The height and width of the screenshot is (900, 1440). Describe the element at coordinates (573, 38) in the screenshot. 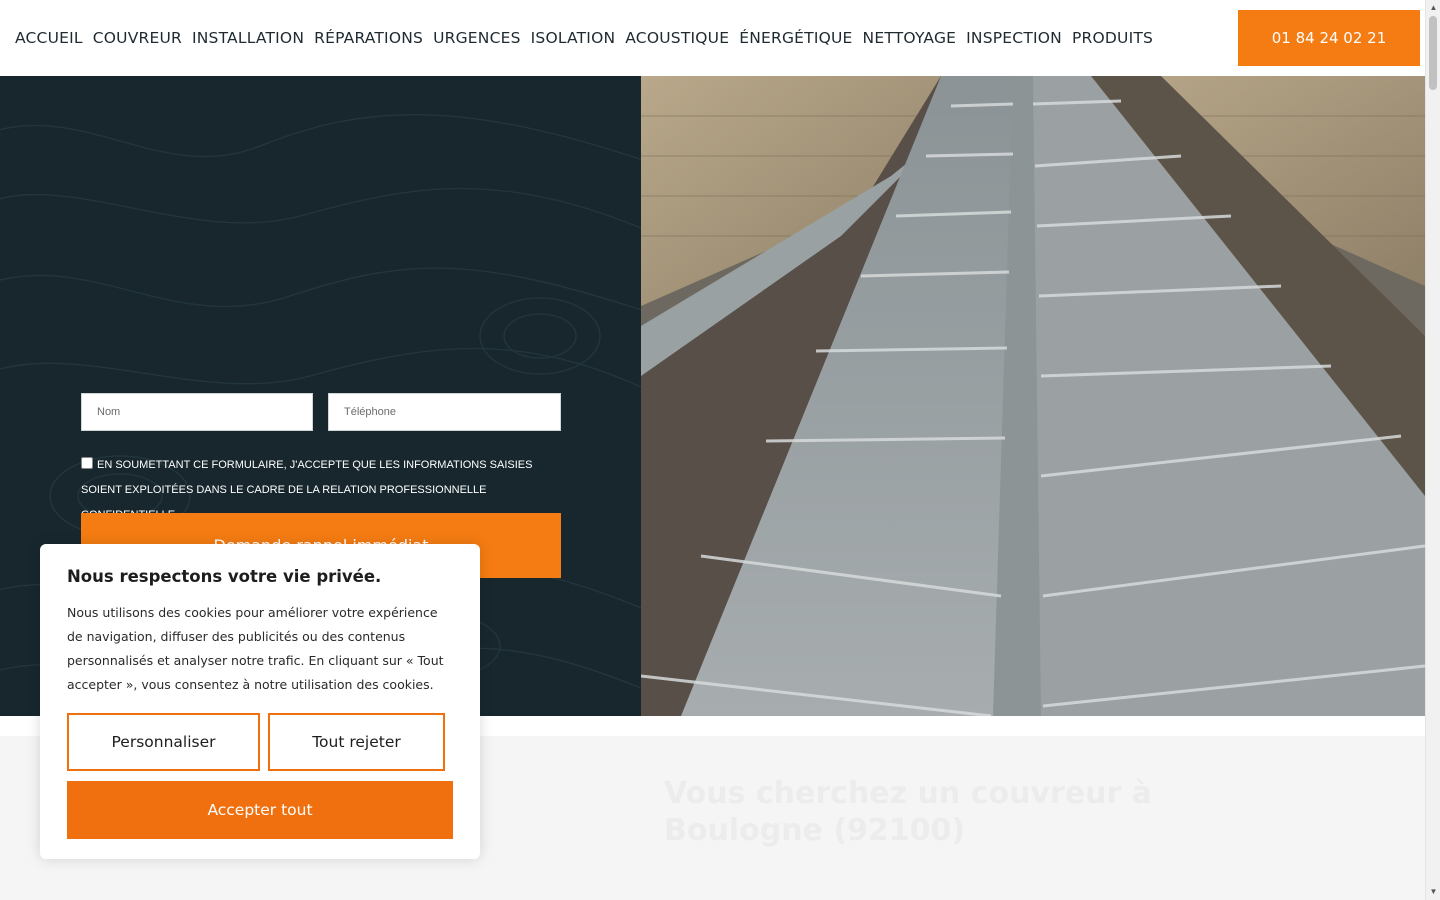

I see `nav-item-isolation: ISOLATION` at that location.